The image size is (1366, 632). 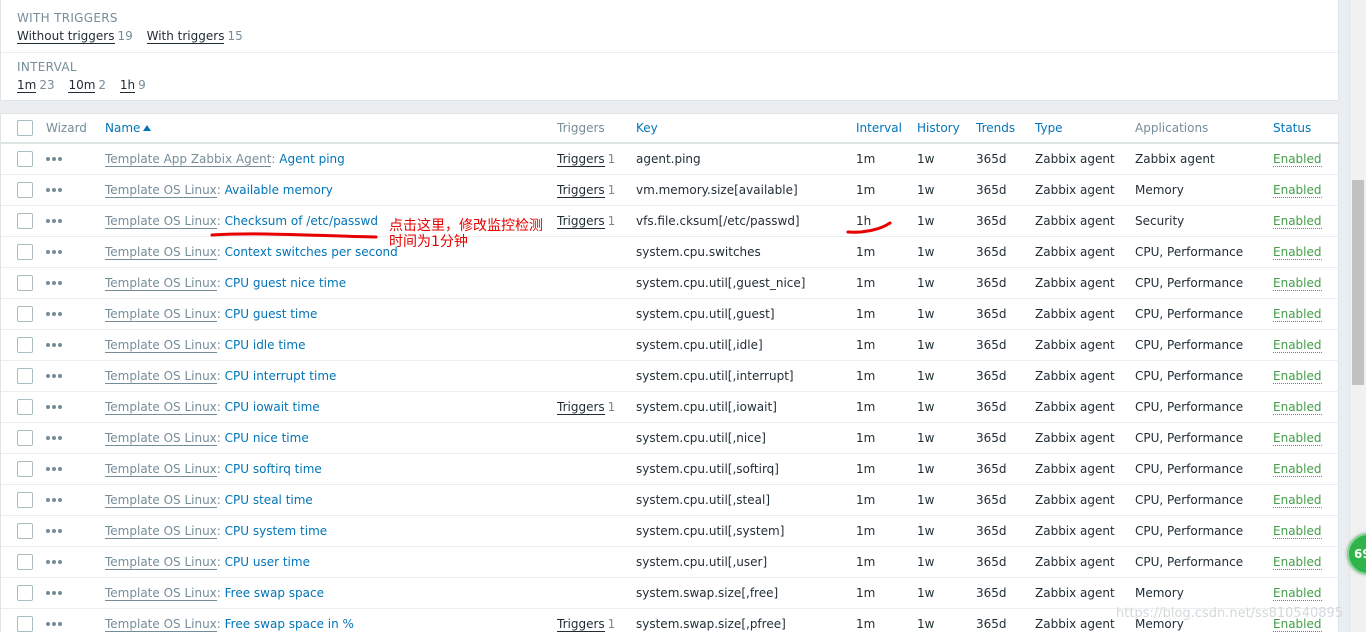 I want to click on item-name-link: CPU iowait time, so click(x=272, y=407).